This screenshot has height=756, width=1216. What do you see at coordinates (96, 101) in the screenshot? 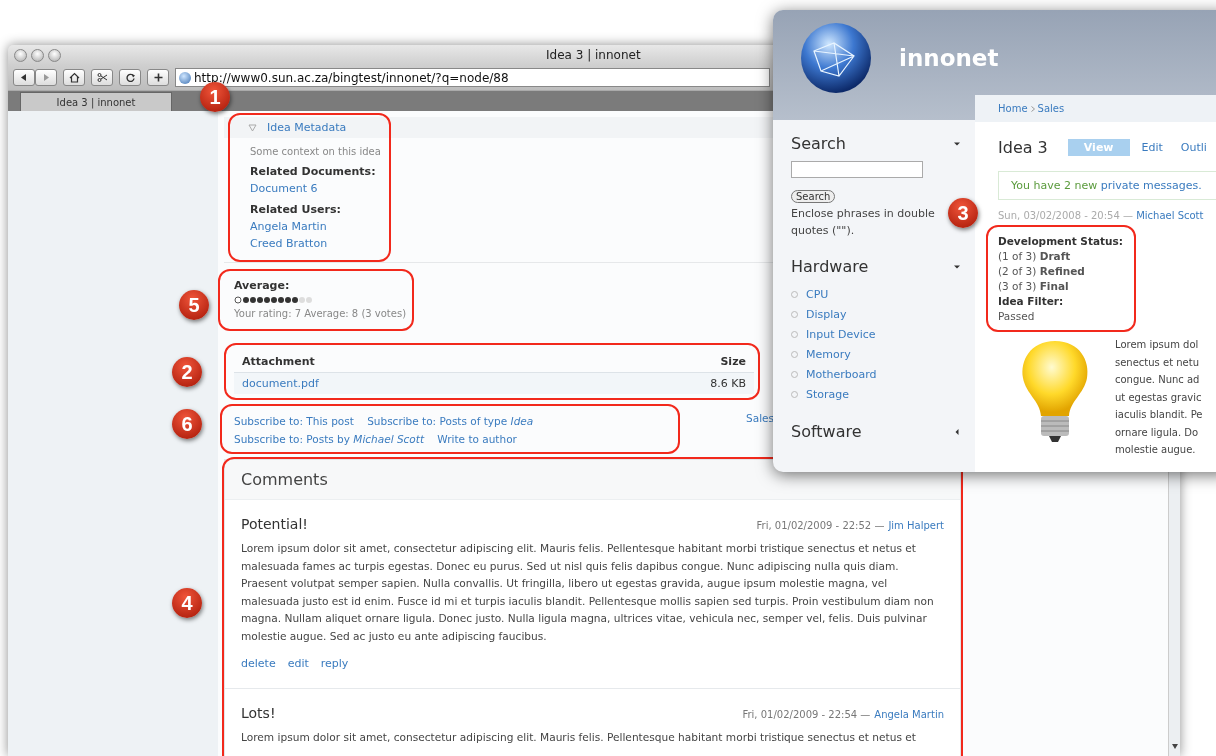
I see `browser-tab: Idea 3 | innonet` at bounding box center [96, 101].